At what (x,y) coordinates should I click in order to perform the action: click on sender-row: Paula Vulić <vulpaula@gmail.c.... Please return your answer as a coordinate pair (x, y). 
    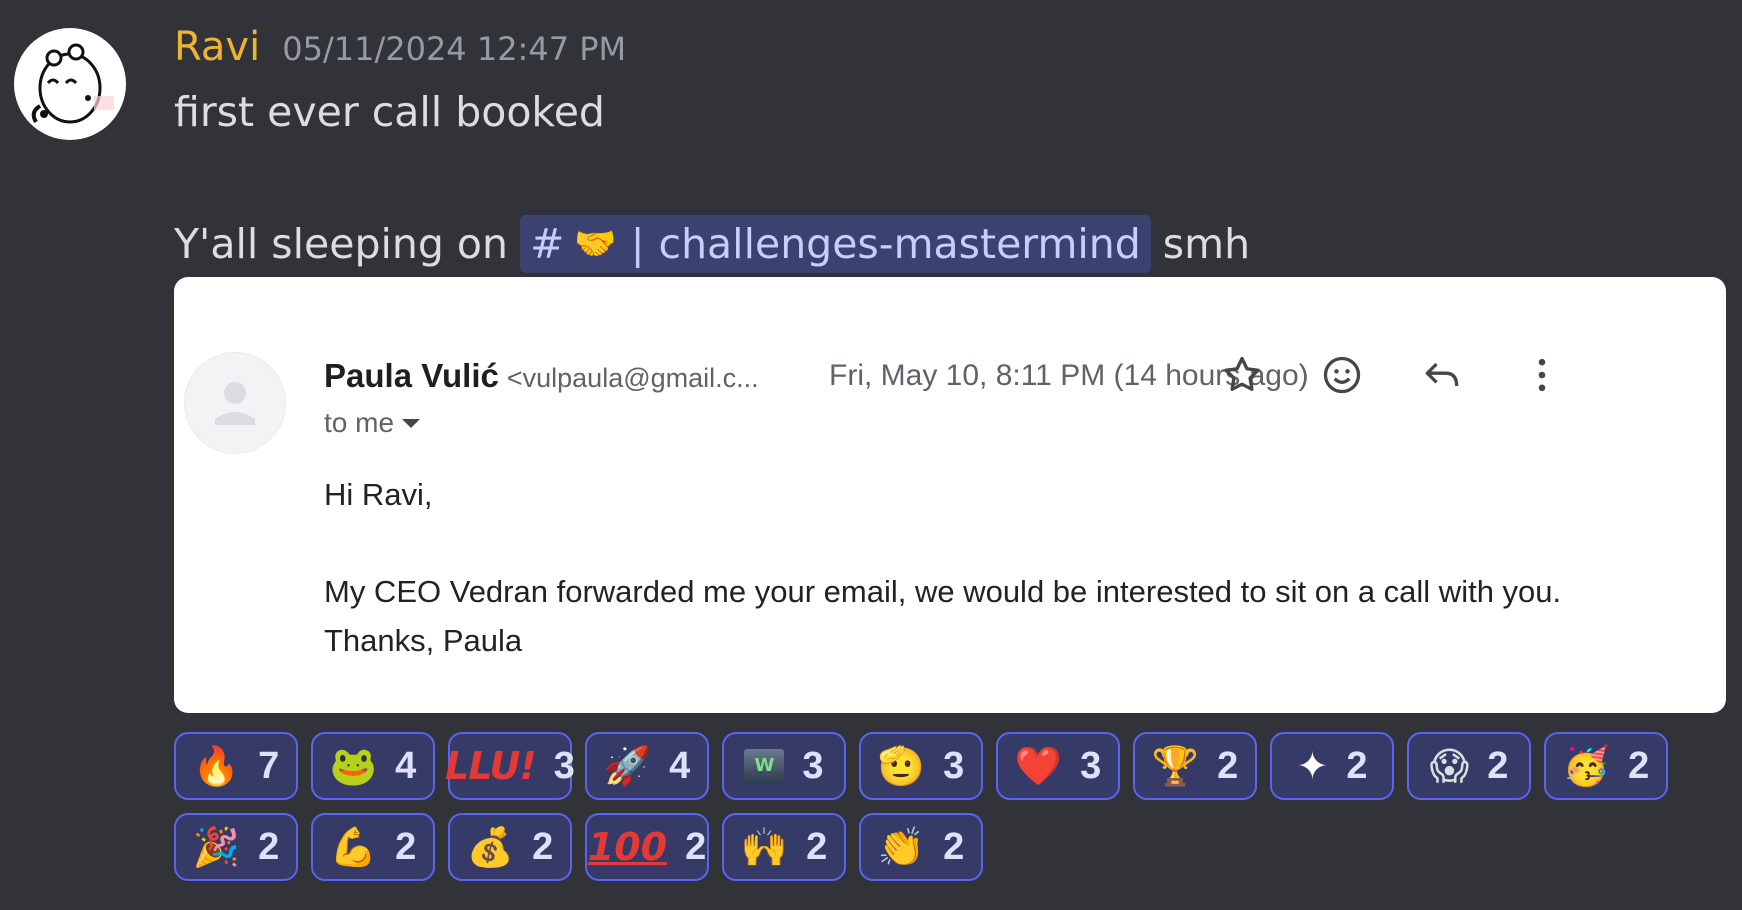
    Looking at the image, I should click on (541, 376).